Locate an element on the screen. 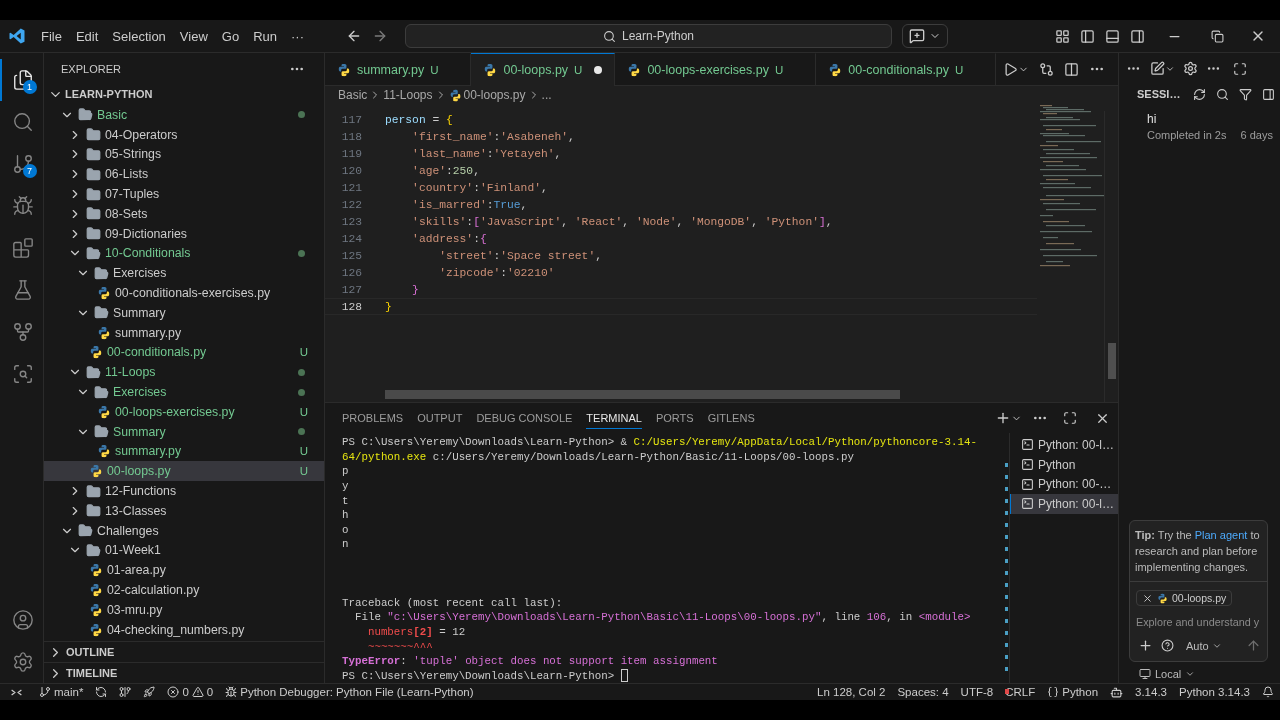 This screenshot has width=1280, height=720. file-row: 02-calculation.py is located at coordinates (184, 590).